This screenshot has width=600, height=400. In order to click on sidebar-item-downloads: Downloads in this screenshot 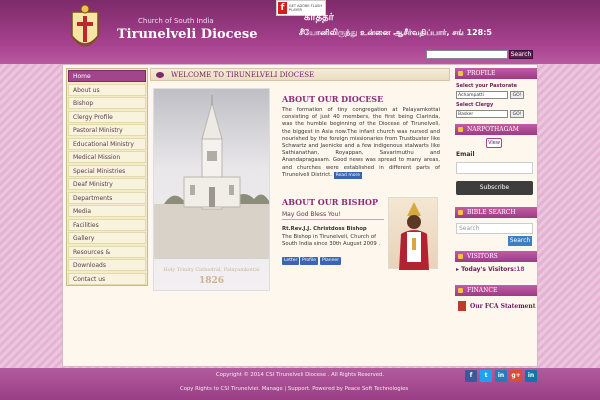, I will do `click(107, 265)`.